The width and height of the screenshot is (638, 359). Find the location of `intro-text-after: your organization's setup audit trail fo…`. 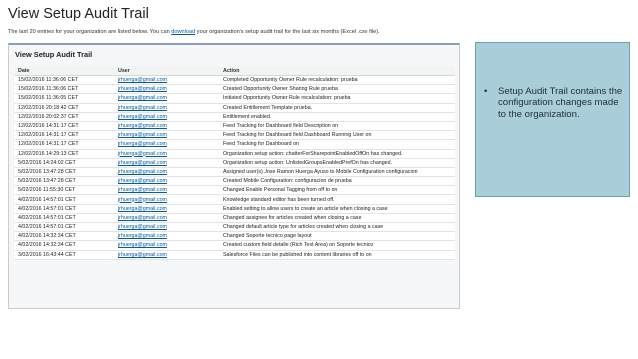

intro-text-after: your organization's setup audit trail fo… is located at coordinates (287, 32).